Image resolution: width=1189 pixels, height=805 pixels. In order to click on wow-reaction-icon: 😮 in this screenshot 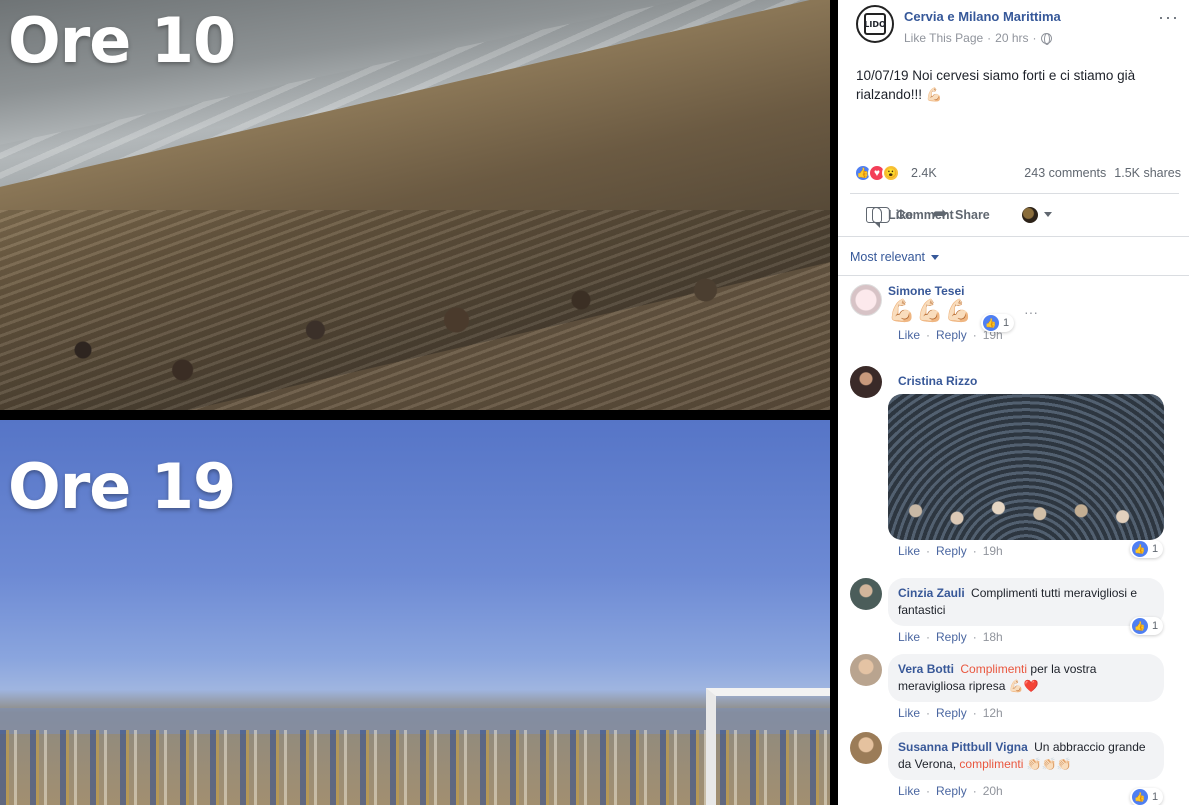, I will do `click(891, 173)`.